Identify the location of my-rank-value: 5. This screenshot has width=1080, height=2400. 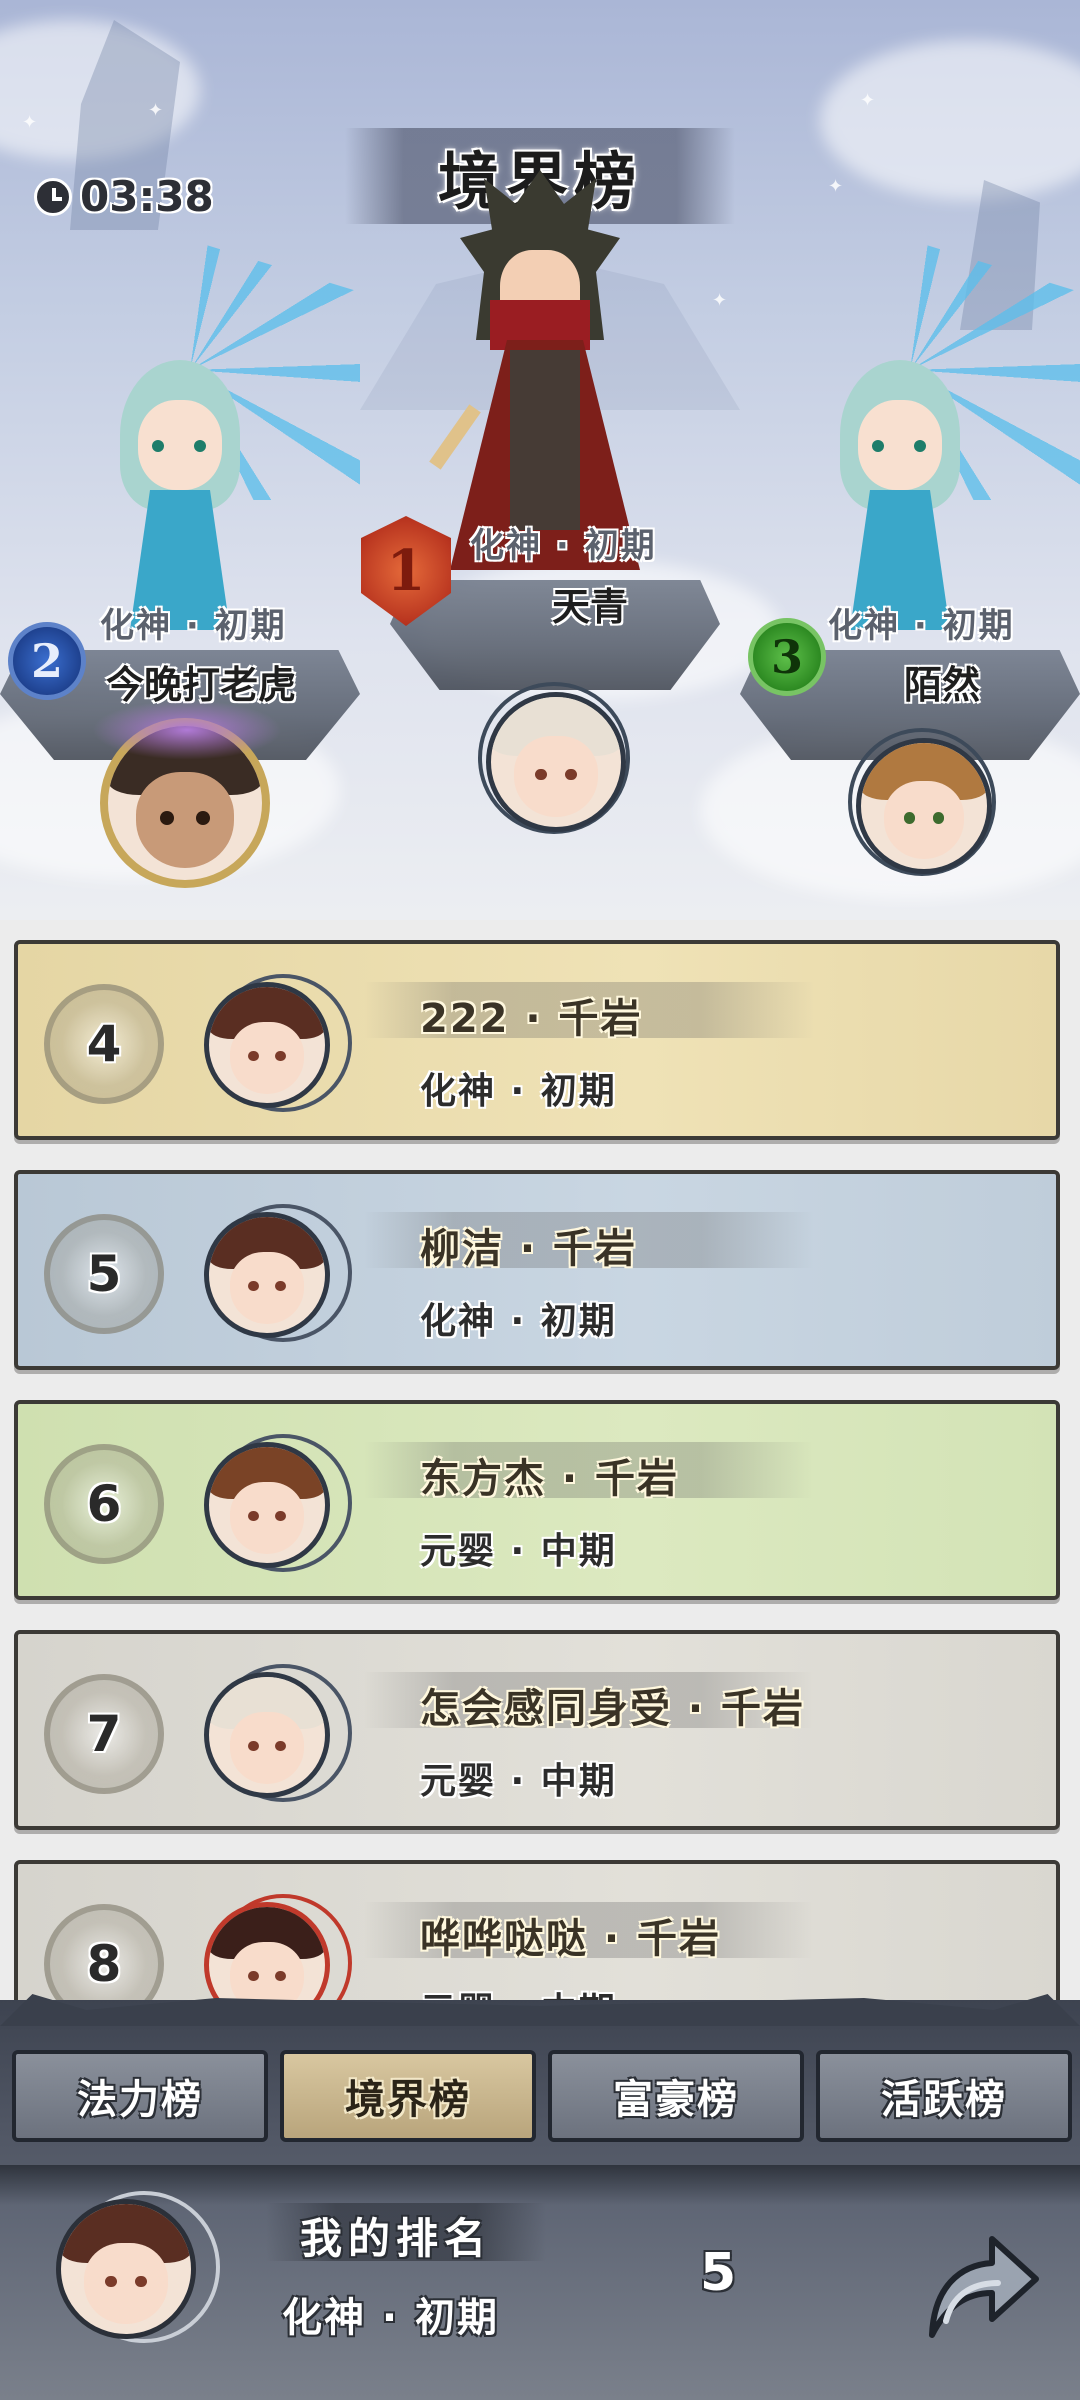
(718, 2273).